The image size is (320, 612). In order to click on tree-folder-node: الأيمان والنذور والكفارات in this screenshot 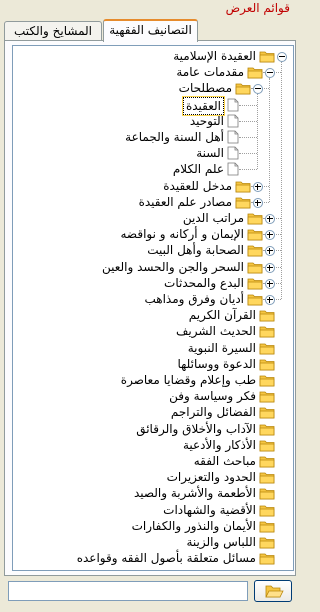, I will do `click(153, 526)`.